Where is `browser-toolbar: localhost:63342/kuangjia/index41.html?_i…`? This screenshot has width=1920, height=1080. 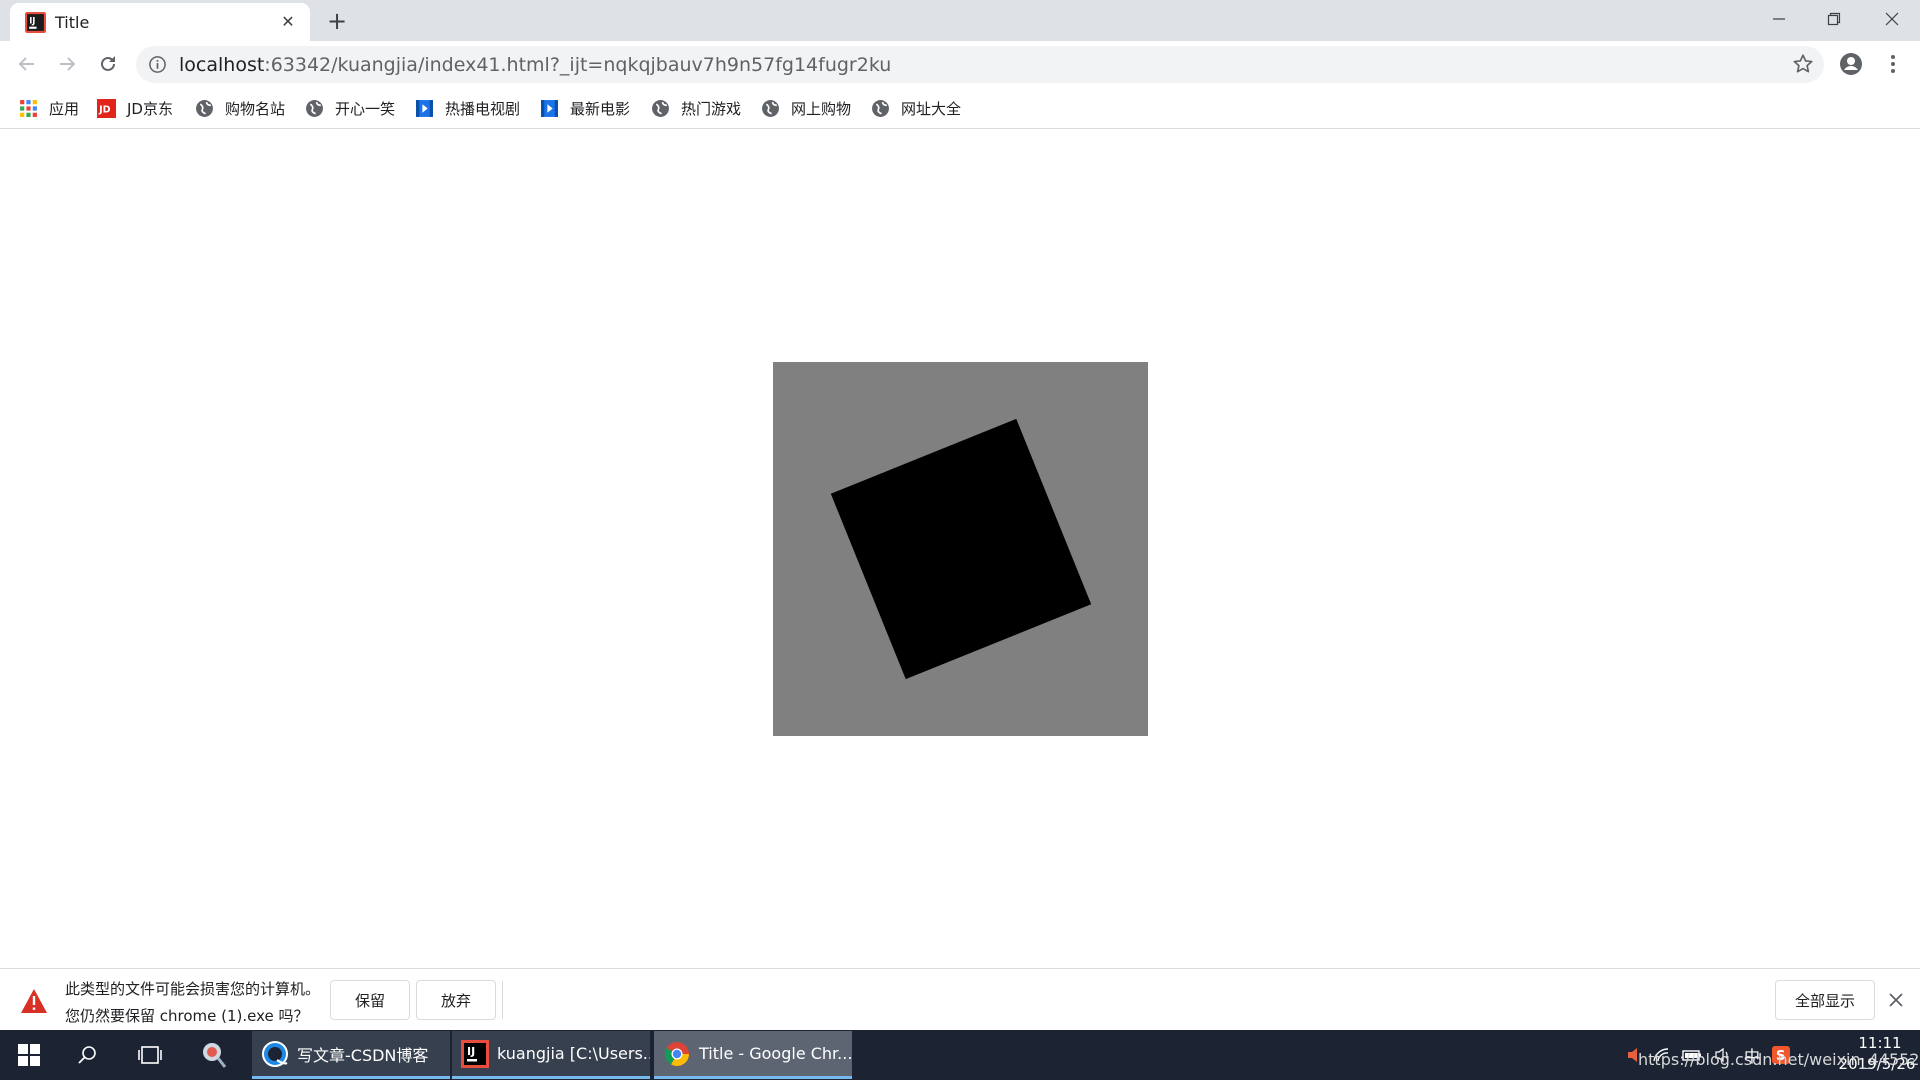 browser-toolbar: localhost:63342/kuangjia/index41.html?_i… is located at coordinates (960, 64).